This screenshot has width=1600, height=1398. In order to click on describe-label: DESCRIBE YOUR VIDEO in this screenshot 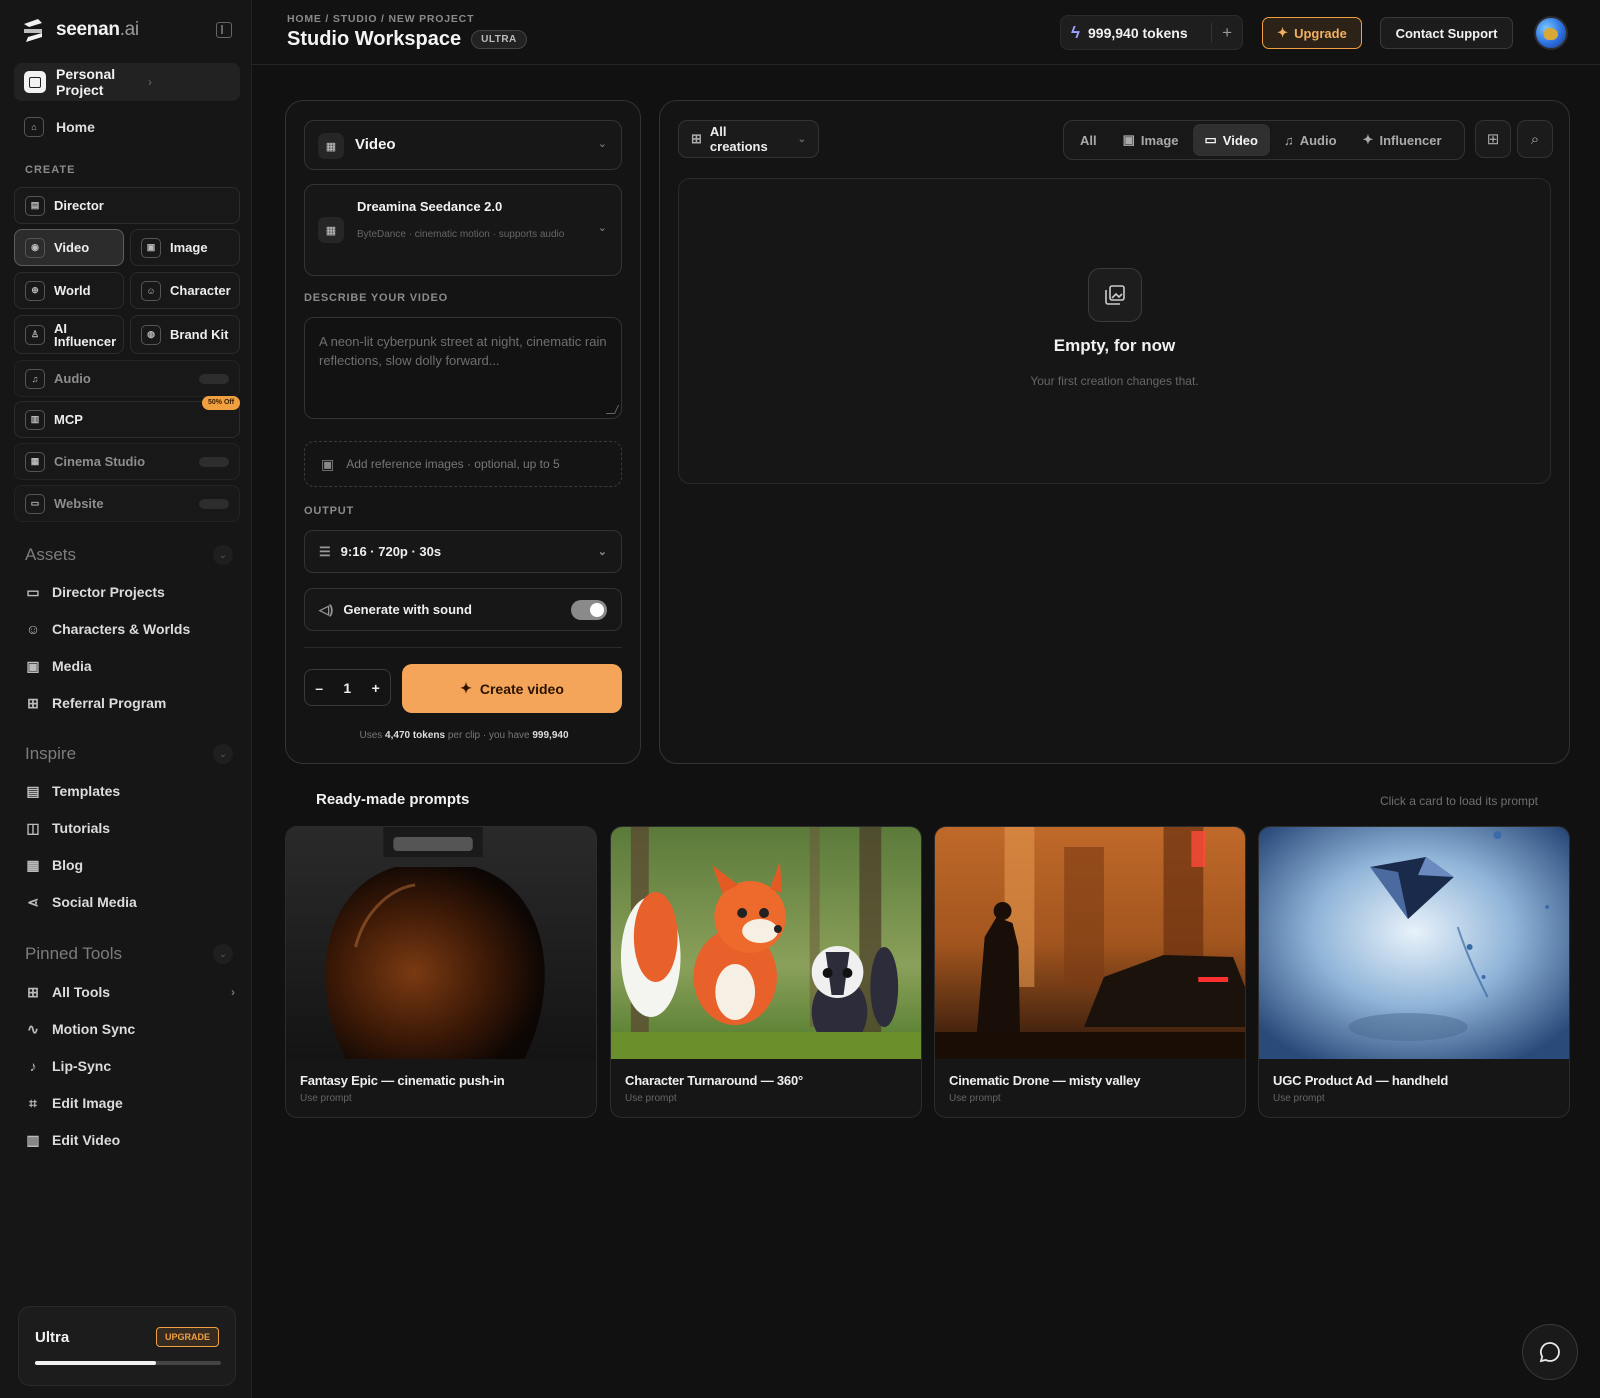, I will do `click(376, 298)`.